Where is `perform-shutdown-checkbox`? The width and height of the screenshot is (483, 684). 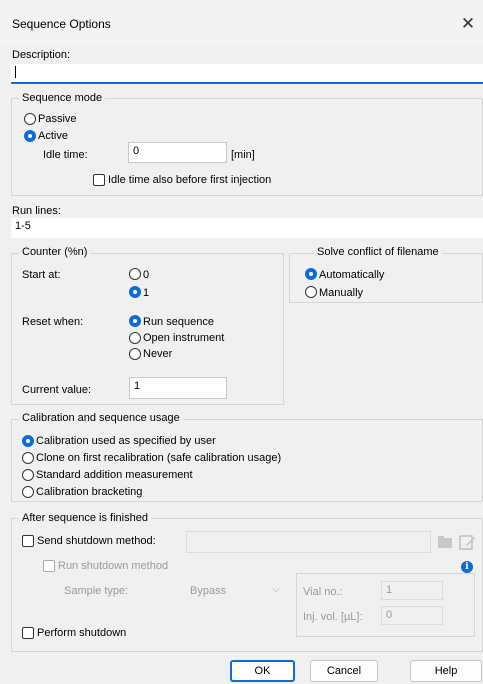 perform-shutdown-checkbox is located at coordinates (28, 633).